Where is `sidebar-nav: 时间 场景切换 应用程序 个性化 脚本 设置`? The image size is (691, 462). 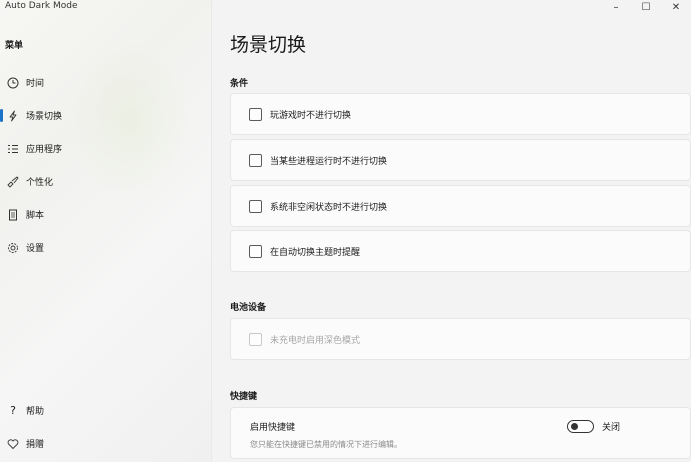
sidebar-nav: 时间 场景切换 应用程序 个性化 脚本 设置 is located at coordinates (106, 165).